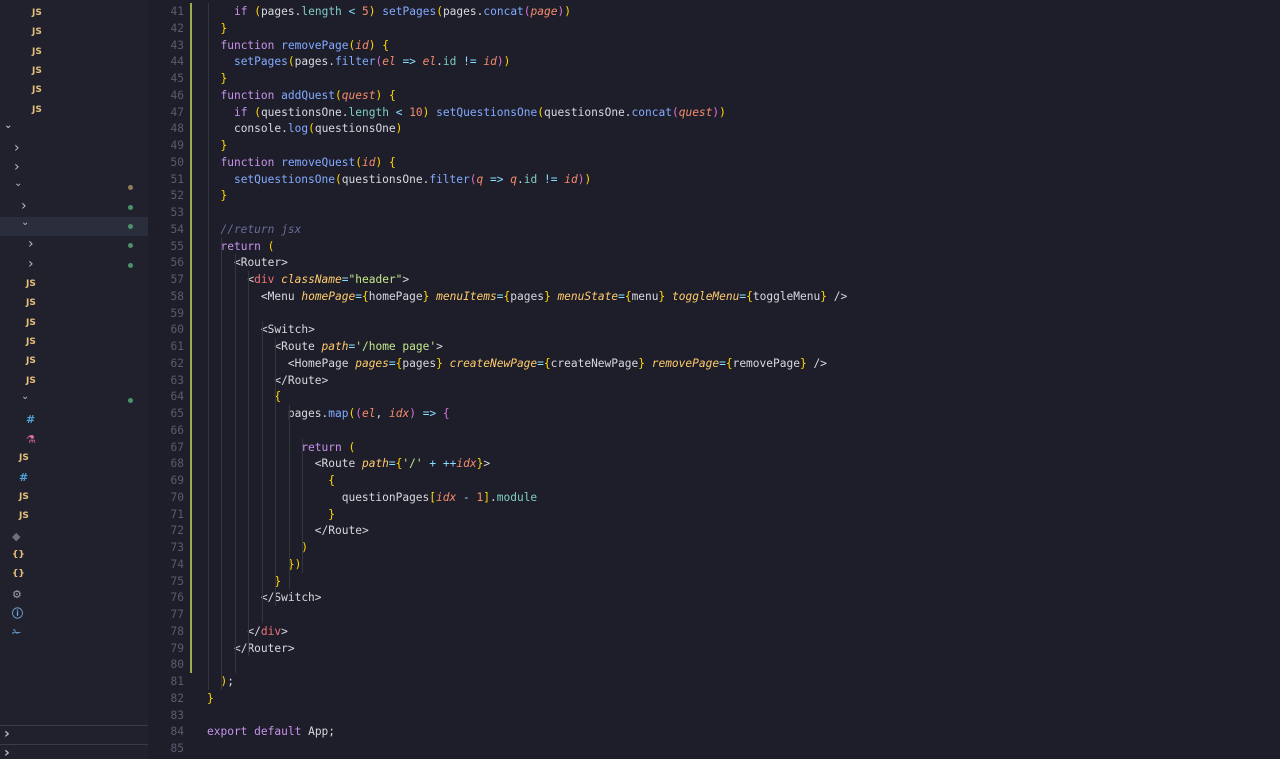 This screenshot has width=1280, height=759. Describe the element at coordinates (177, 614) in the screenshot. I see `line-number: 77` at that location.